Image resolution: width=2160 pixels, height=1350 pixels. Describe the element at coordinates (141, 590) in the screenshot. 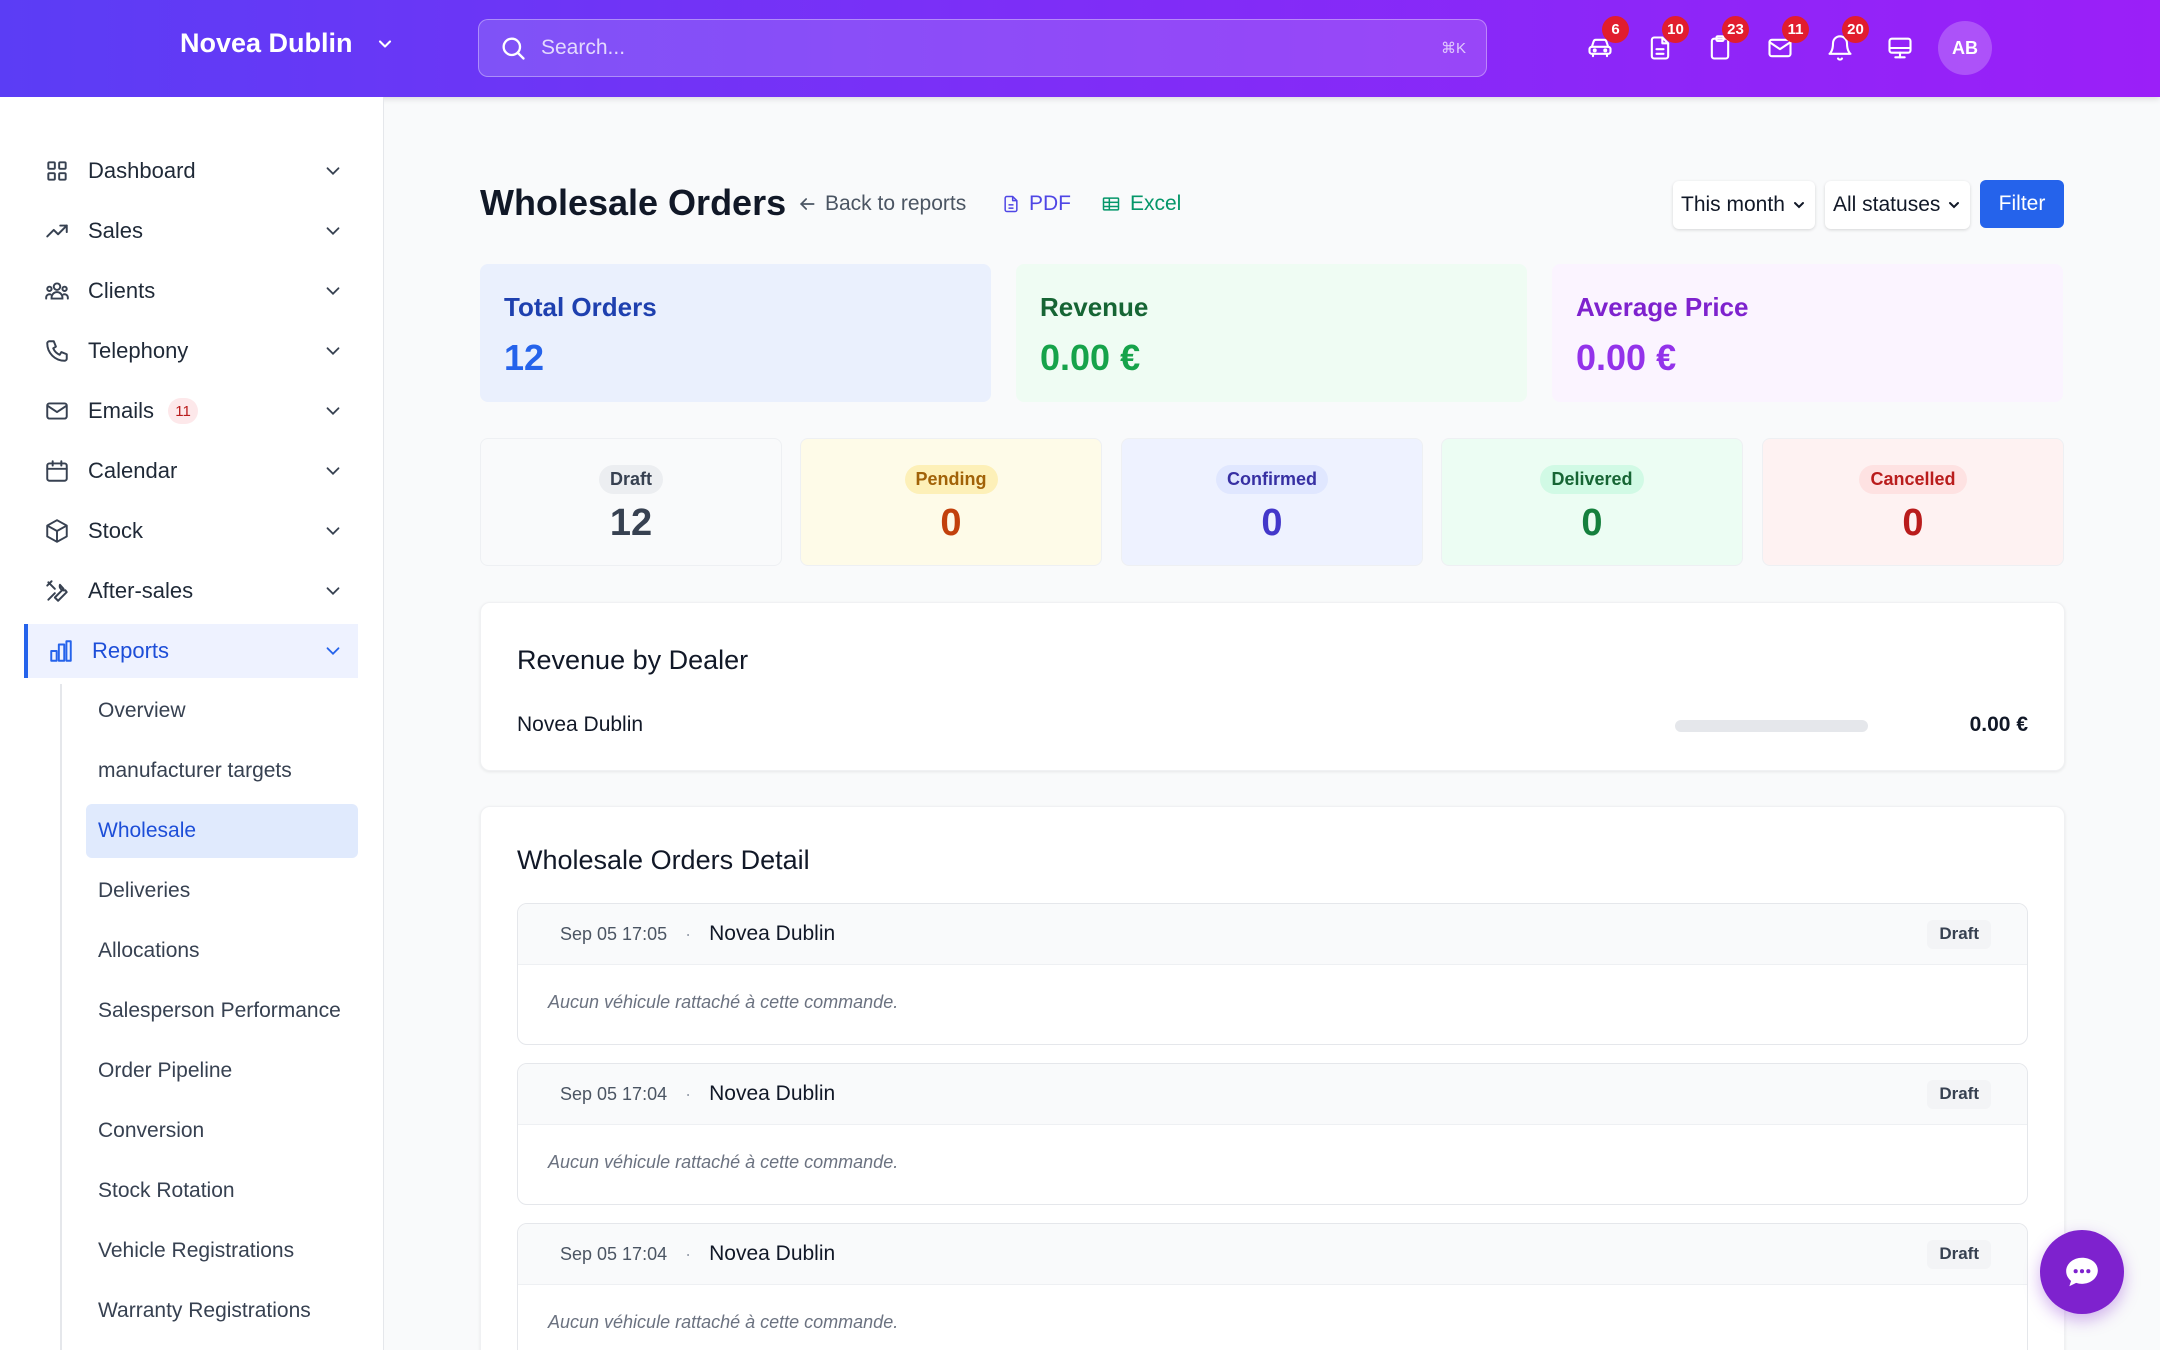

I see `sidebar-item-label: After-sales` at that location.